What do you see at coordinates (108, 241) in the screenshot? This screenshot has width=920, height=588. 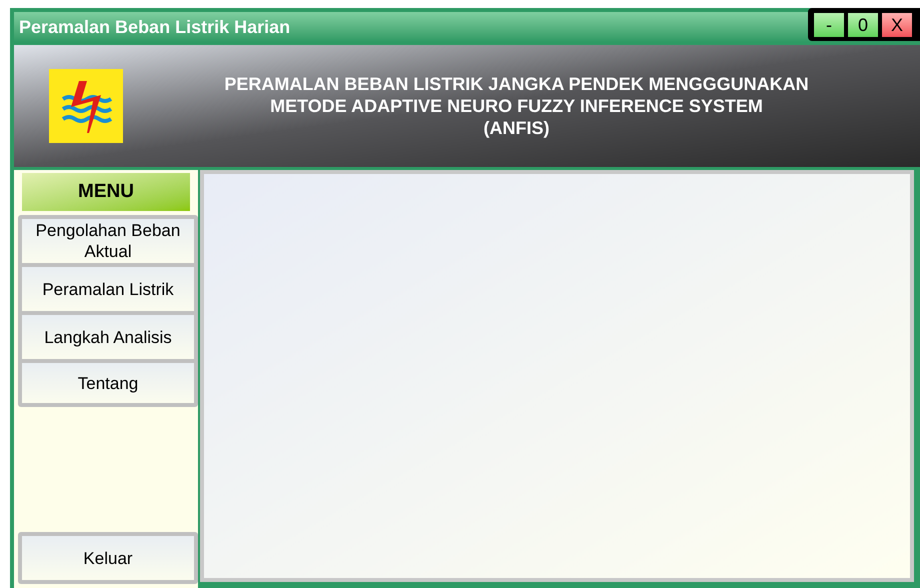 I see `menu-button: Pengolahan Beban Aktual` at bounding box center [108, 241].